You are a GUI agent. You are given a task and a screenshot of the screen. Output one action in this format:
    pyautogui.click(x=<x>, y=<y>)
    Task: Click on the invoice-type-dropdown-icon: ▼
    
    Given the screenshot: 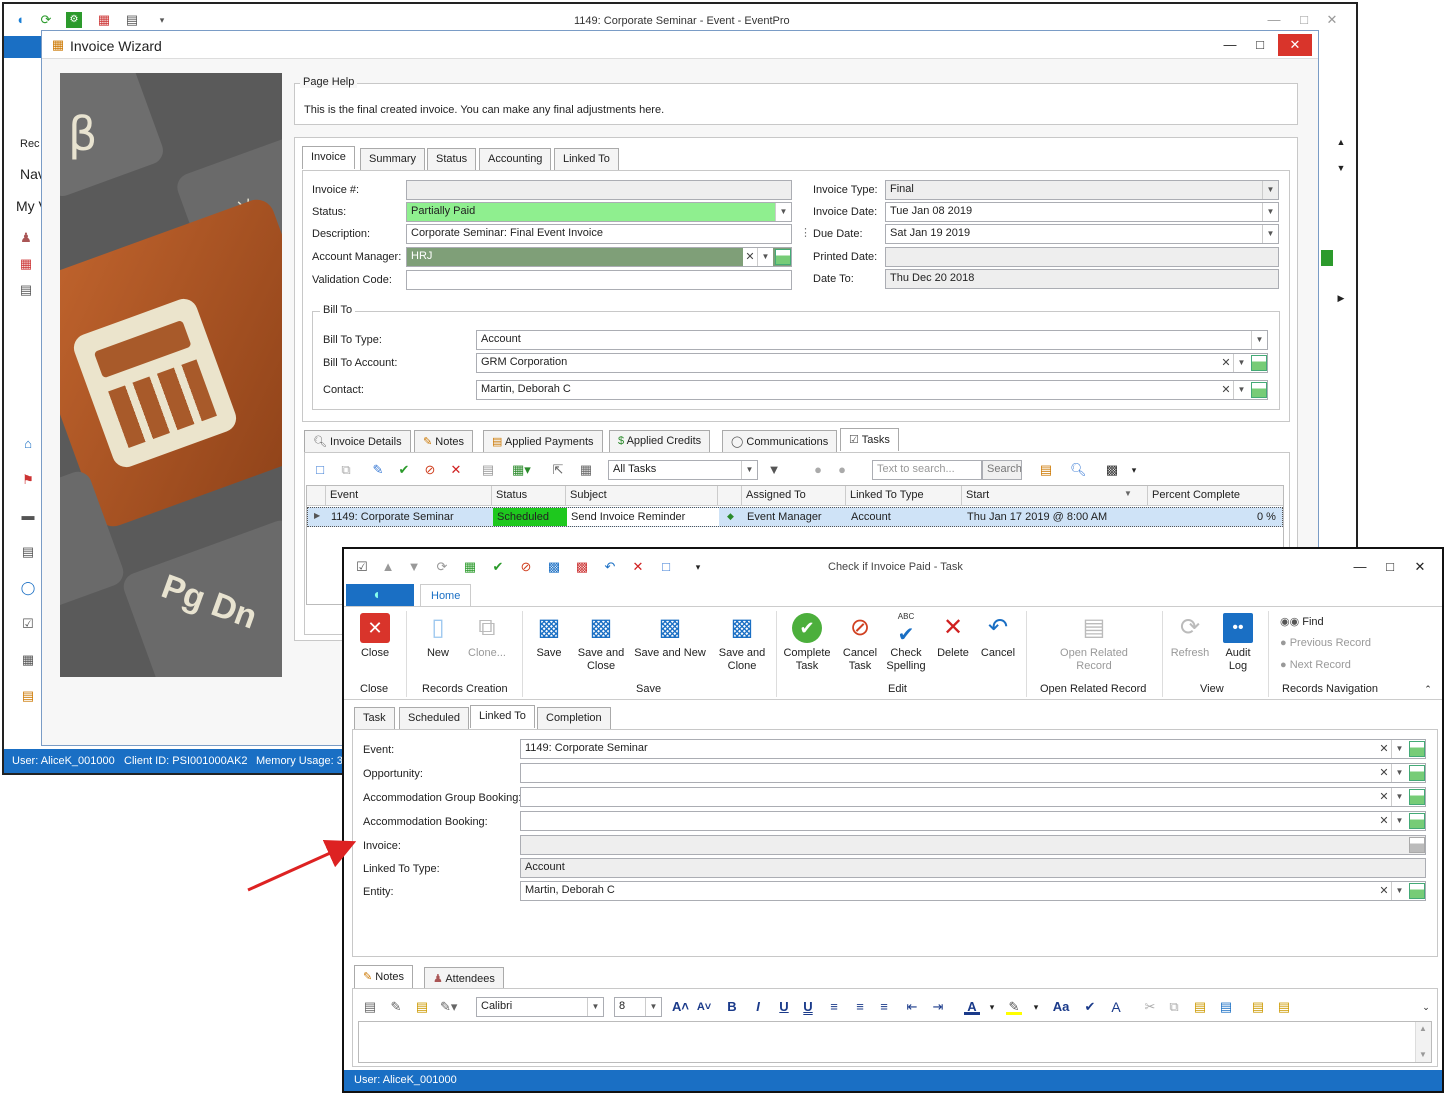 What is the action you would take?
    pyautogui.click(x=1270, y=190)
    